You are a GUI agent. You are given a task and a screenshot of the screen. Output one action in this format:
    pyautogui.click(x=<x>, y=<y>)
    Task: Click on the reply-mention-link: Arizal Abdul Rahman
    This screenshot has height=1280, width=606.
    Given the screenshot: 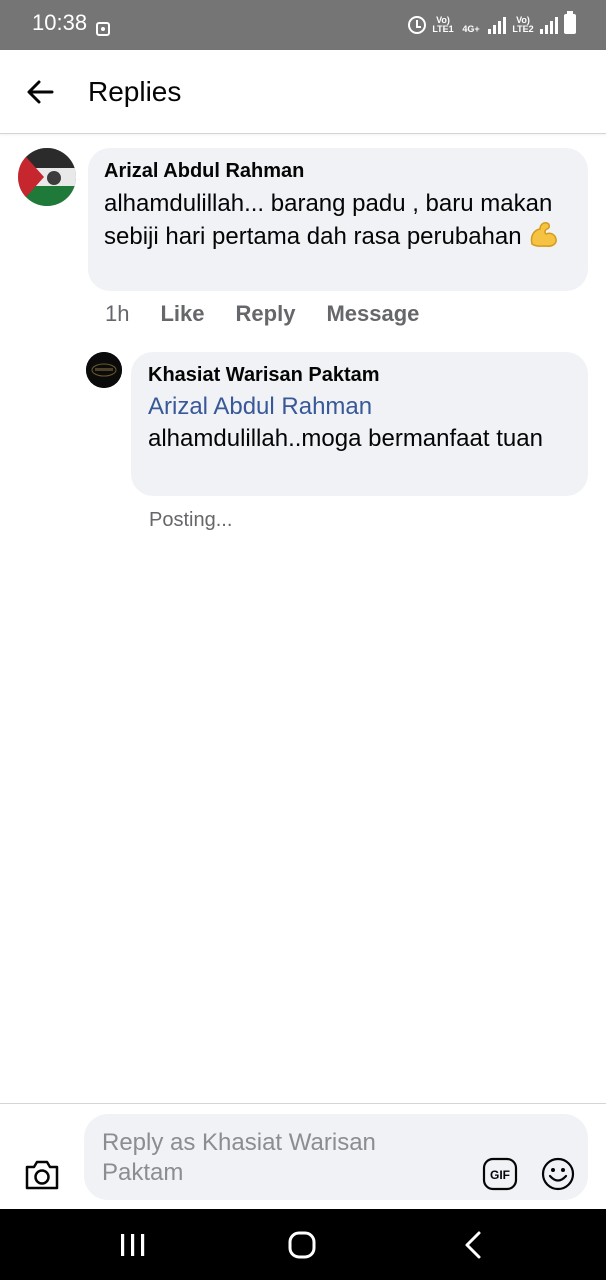 What is the action you would take?
    pyautogui.click(x=359, y=407)
    